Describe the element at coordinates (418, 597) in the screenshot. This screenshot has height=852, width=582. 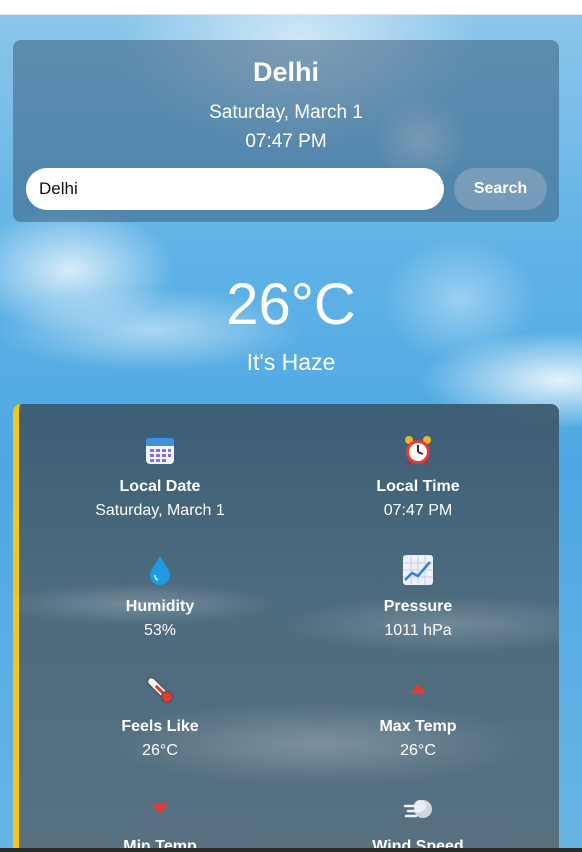
I see `pressure-stat: Pressure 1011 hPa` at that location.